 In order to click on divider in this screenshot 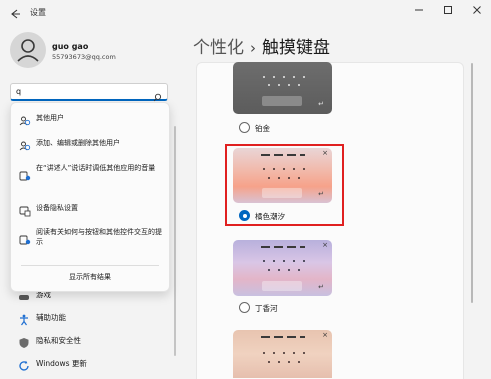, I will do `click(90, 265)`.